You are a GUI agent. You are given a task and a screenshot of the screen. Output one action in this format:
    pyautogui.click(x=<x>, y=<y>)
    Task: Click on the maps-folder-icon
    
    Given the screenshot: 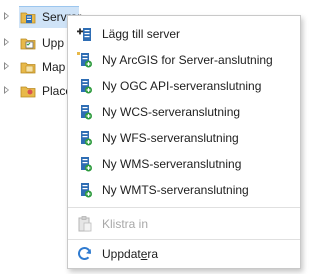 What is the action you would take?
    pyautogui.click(x=28, y=68)
    